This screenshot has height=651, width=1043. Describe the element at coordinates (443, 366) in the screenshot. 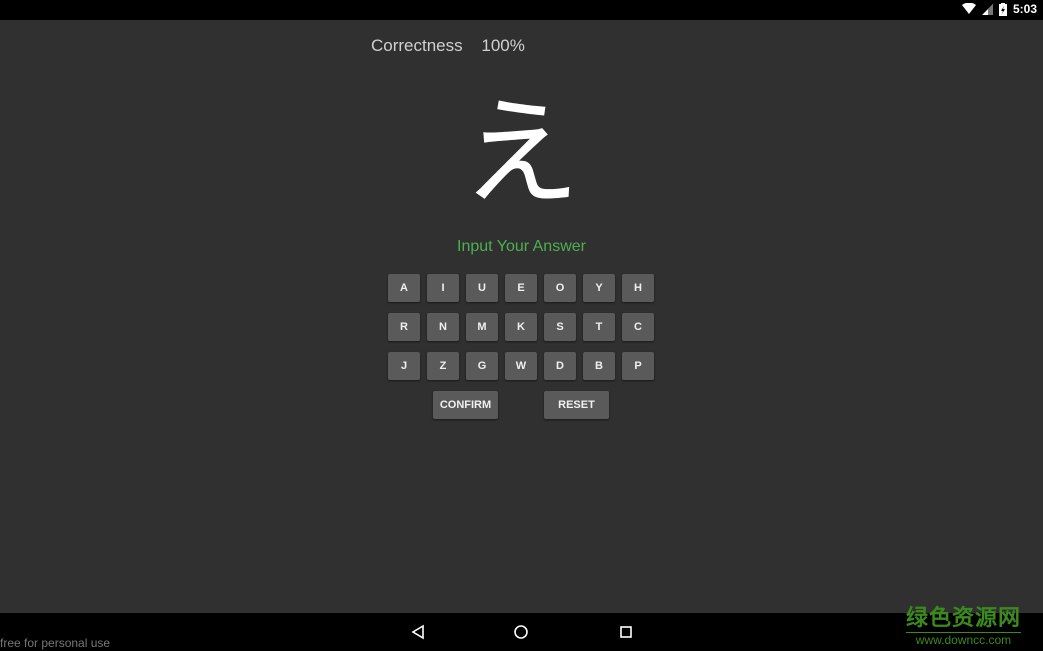

I see `key-z: Z` at that location.